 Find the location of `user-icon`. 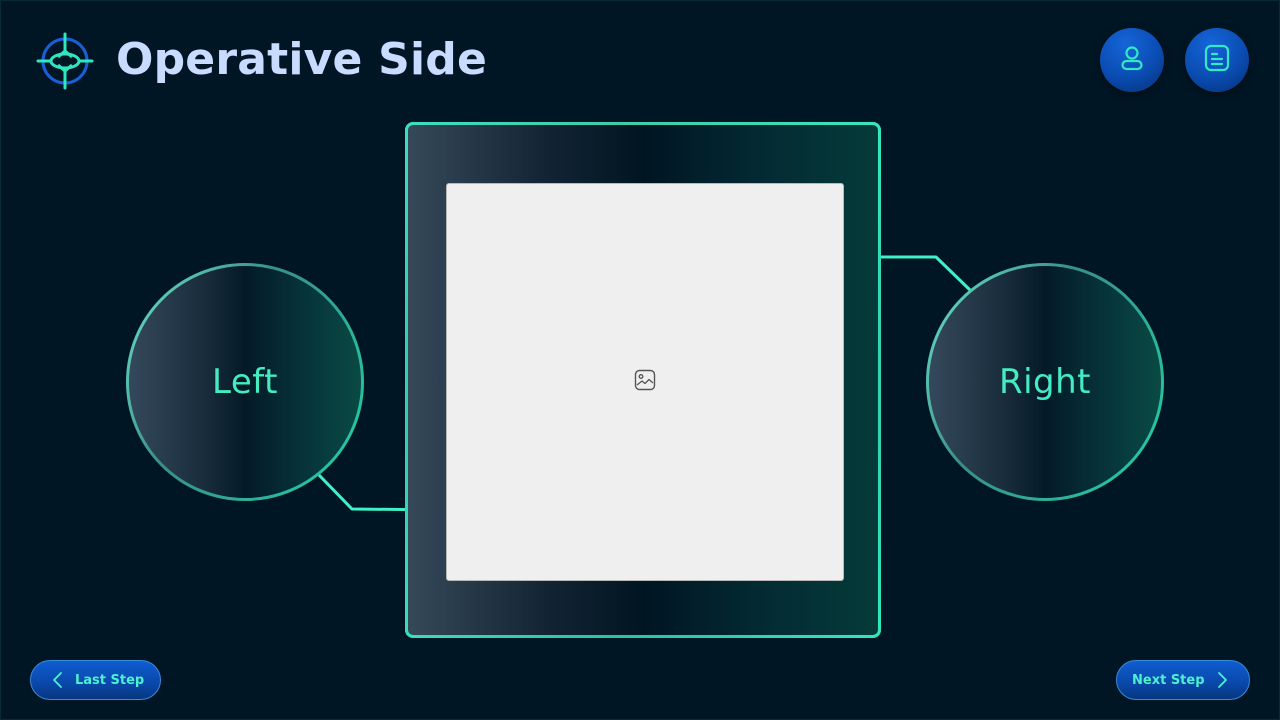

user-icon is located at coordinates (1132, 60).